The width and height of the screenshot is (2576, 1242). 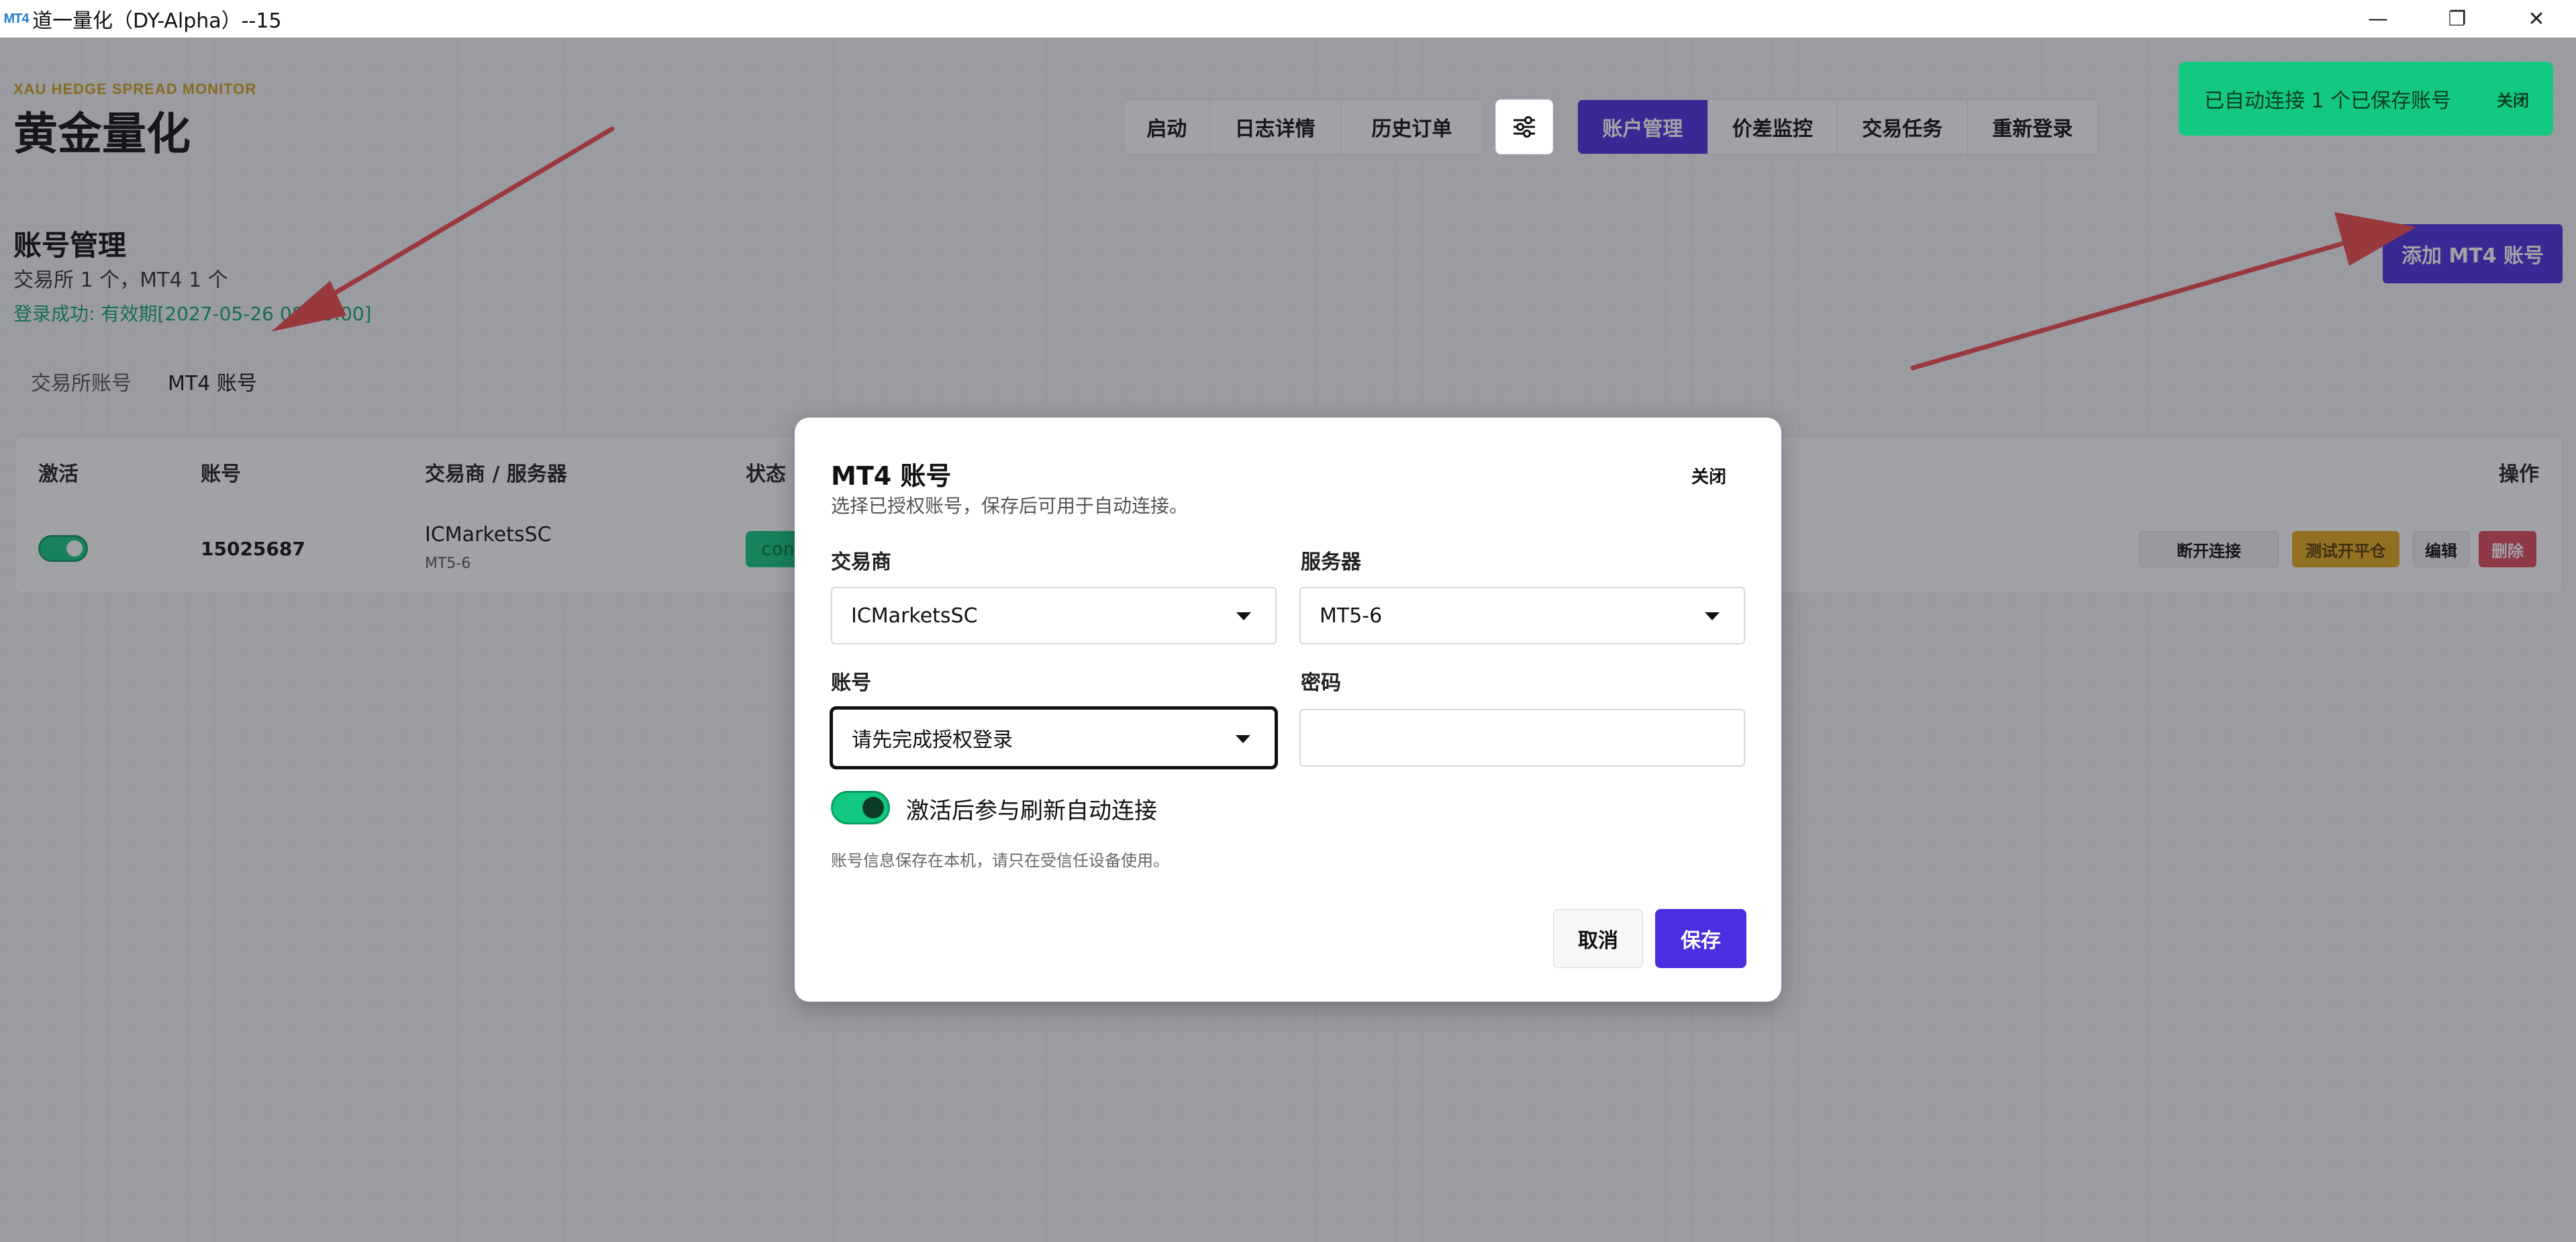 What do you see at coordinates (860, 807) in the screenshot?
I see `auto-connect-toggle` at bounding box center [860, 807].